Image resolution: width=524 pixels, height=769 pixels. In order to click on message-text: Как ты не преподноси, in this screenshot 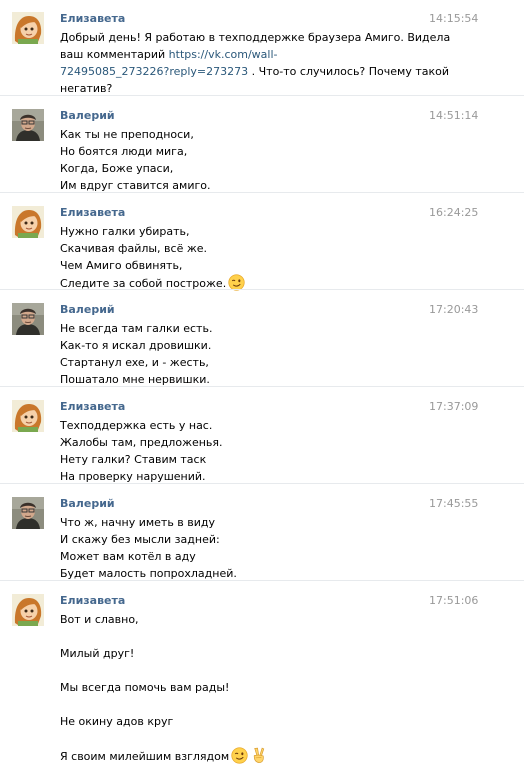, I will do `click(127, 134)`.